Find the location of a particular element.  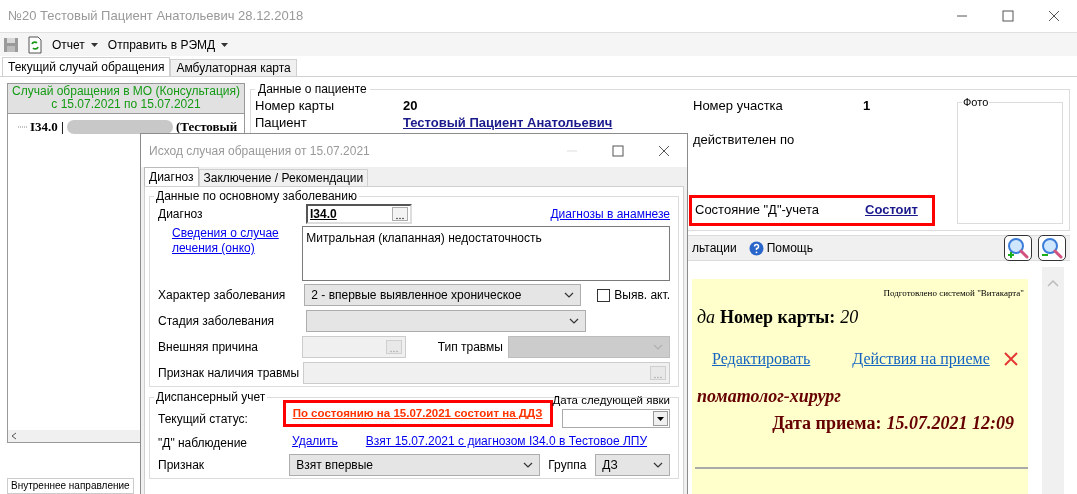

field-label: Тип травмы is located at coordinates (470, 347).